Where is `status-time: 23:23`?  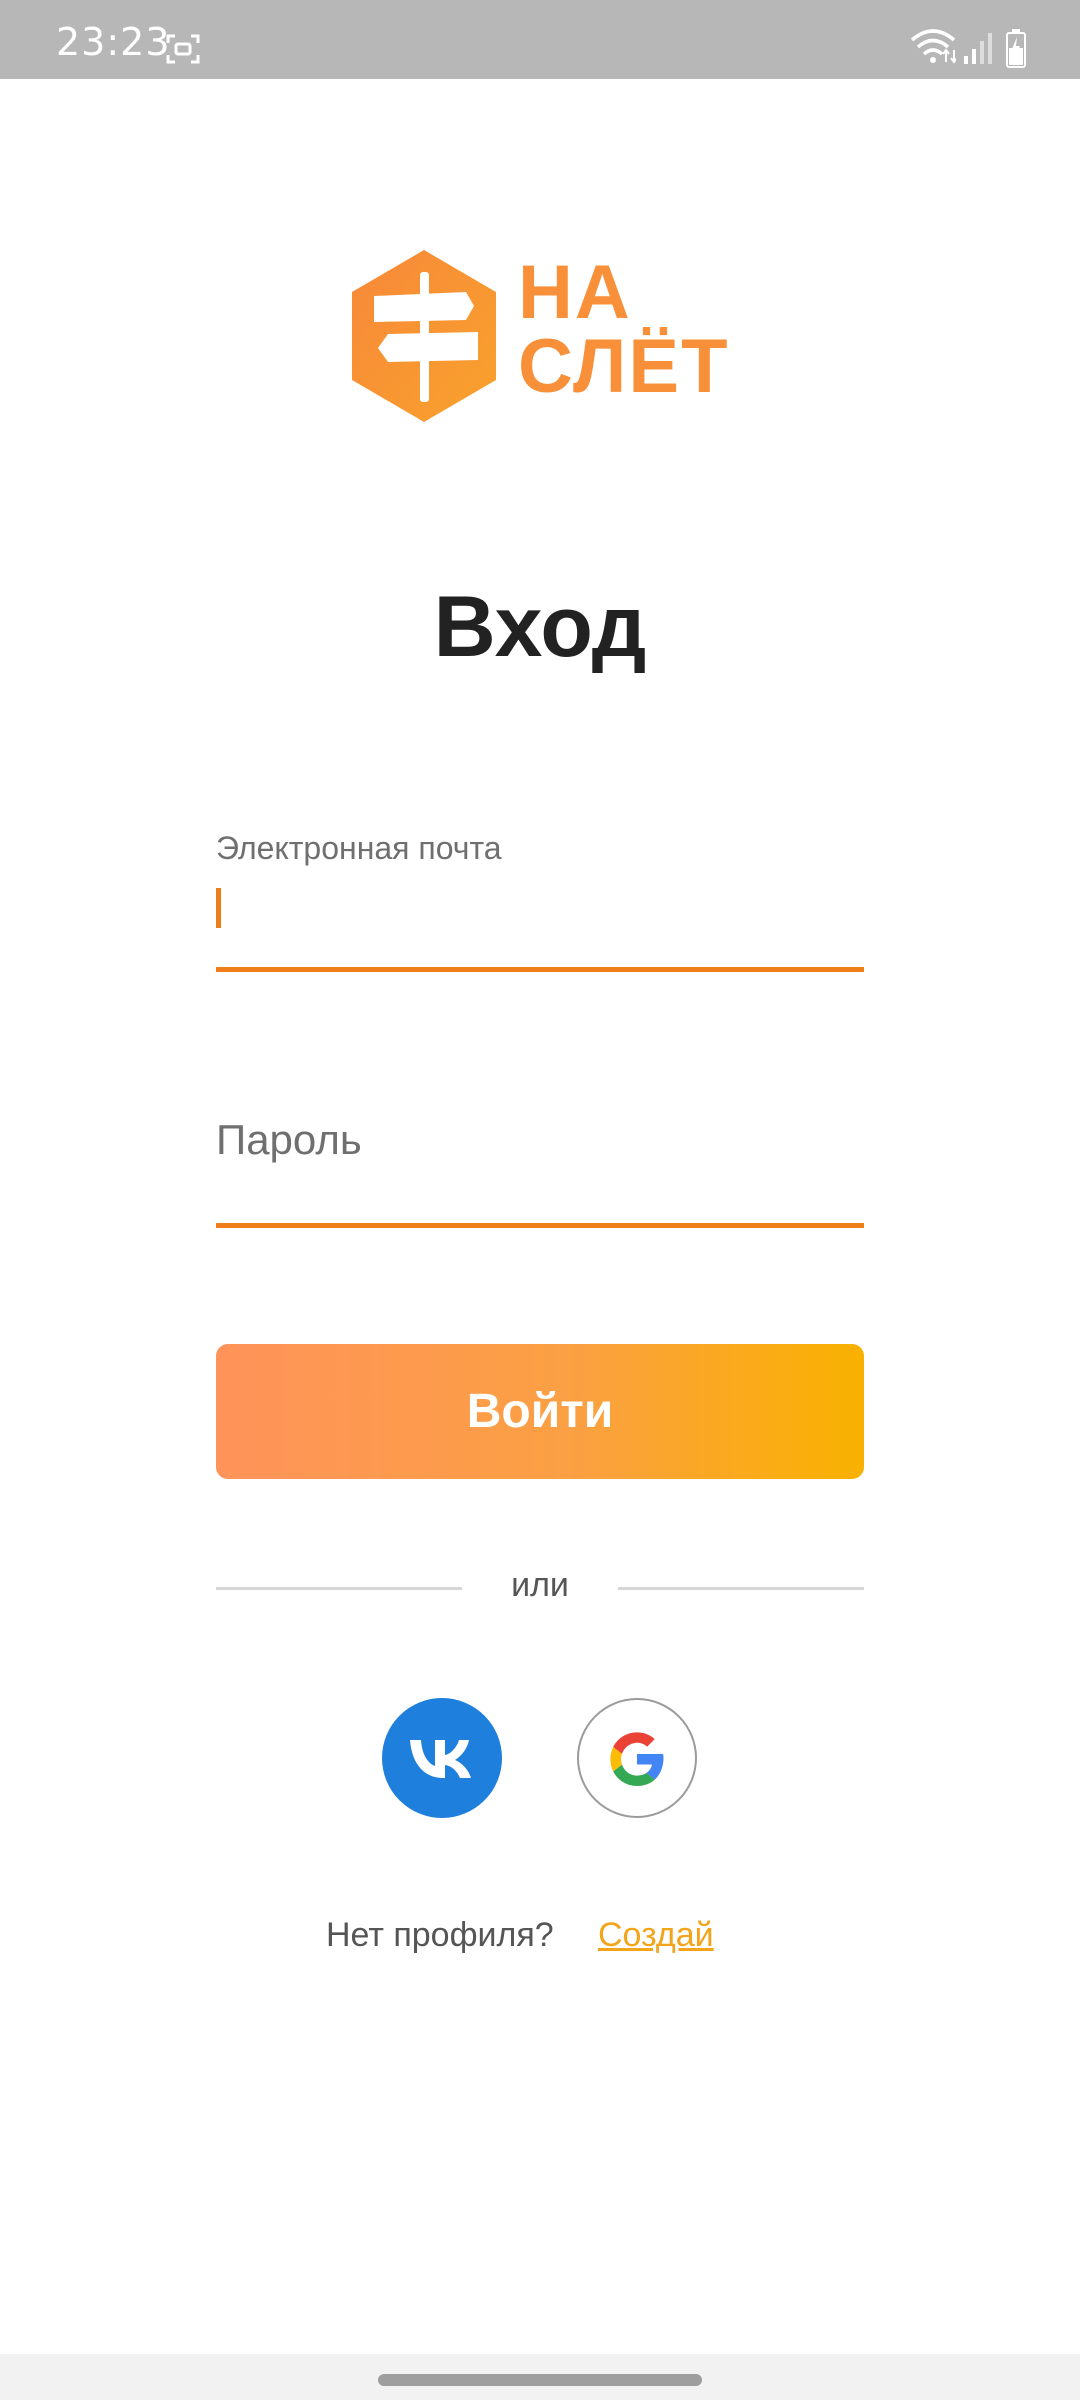
status-time: 23:23 is located at coordinates (113, 42).